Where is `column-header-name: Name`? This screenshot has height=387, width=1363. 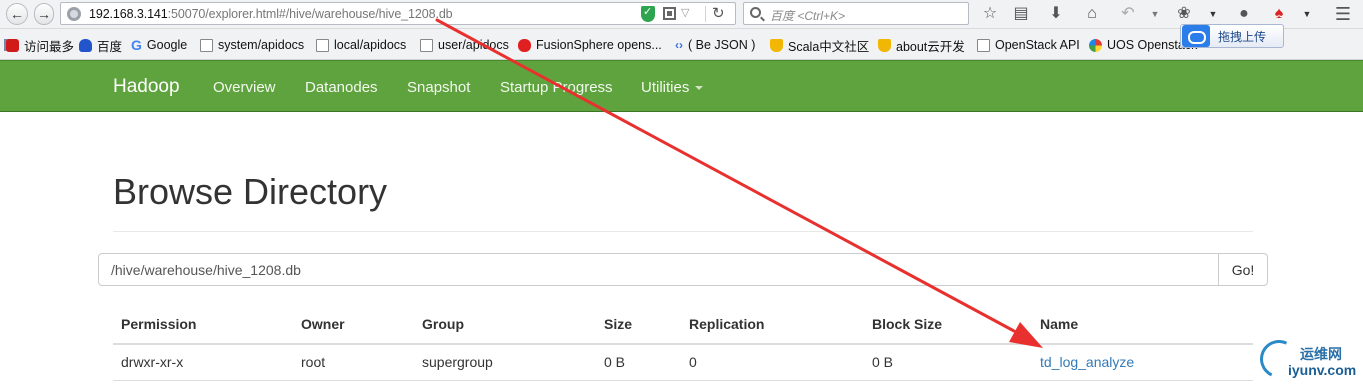 column-header-name: Name is located at coordinates (1059, 324).